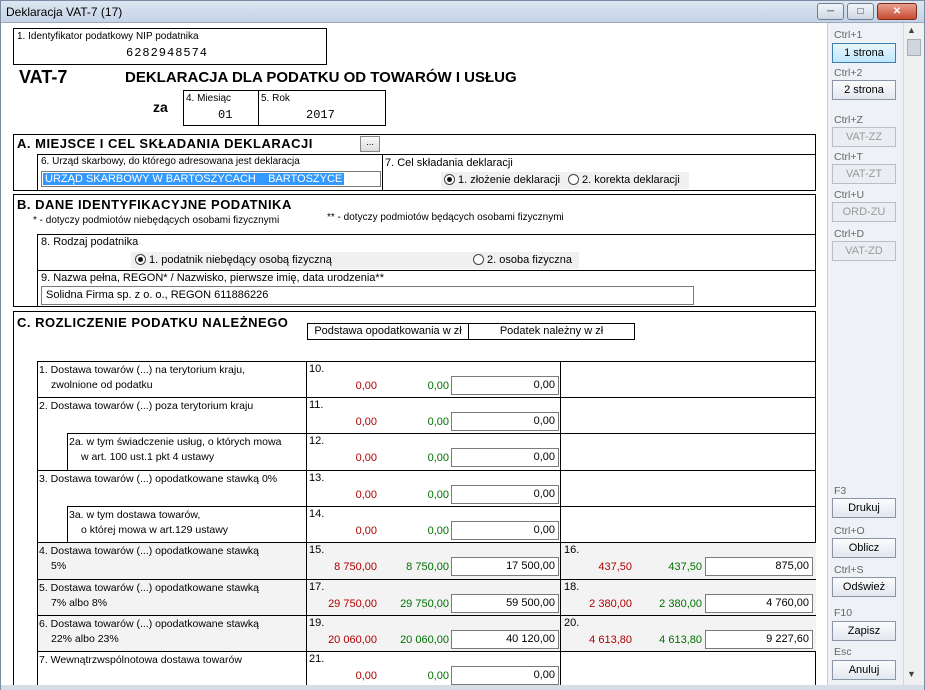 Image resolution: width=925 pixels, height=690 pixels. Describe the element at coordinates (572, 623) in the screenshot. I see `field-number: 20.` at that location.